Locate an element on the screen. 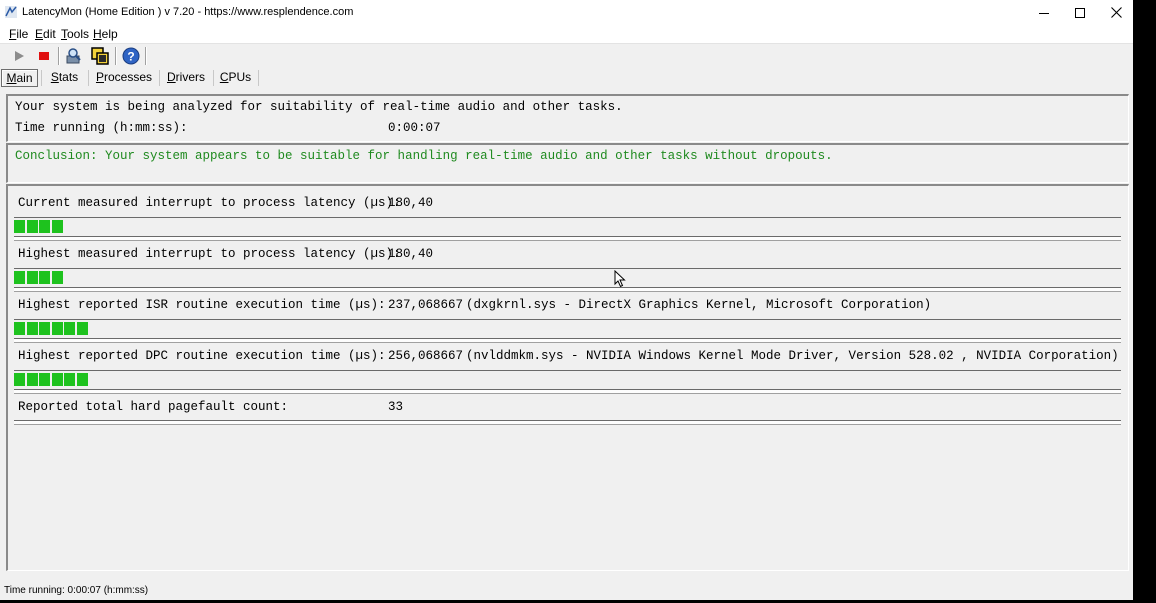 The height and width of the screenshot is (603, 1156). inspect-button is located at coordinates (74, 56).